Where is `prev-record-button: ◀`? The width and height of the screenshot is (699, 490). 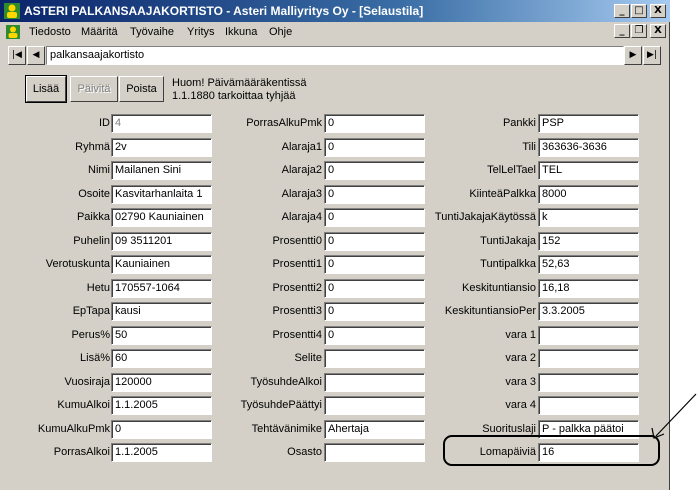
prev-record-button: ◀ is located at coordinates (36, 55).